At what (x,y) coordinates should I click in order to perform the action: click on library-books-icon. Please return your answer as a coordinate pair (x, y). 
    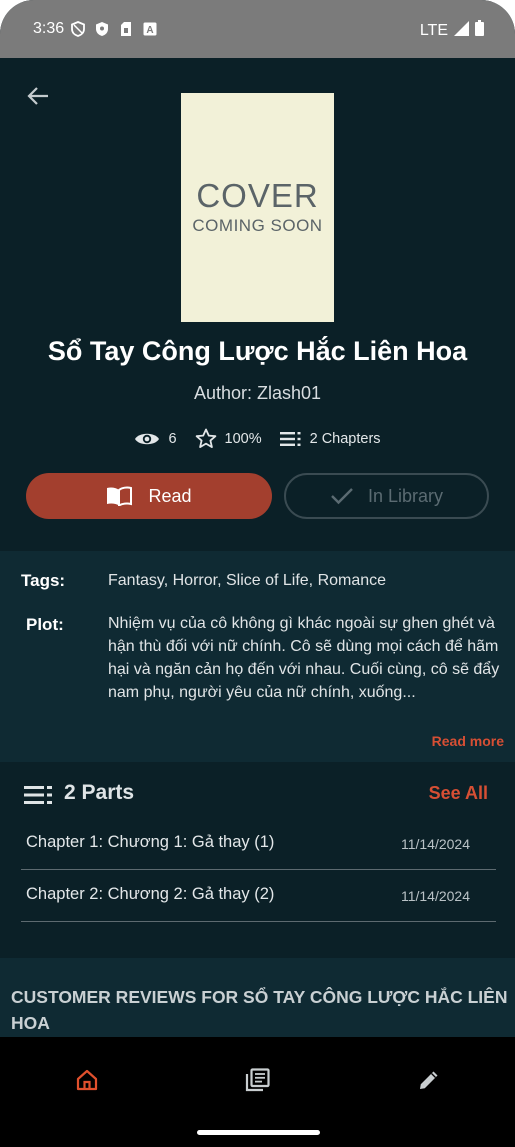
    Looking at the image, I should click on (257, 1080).